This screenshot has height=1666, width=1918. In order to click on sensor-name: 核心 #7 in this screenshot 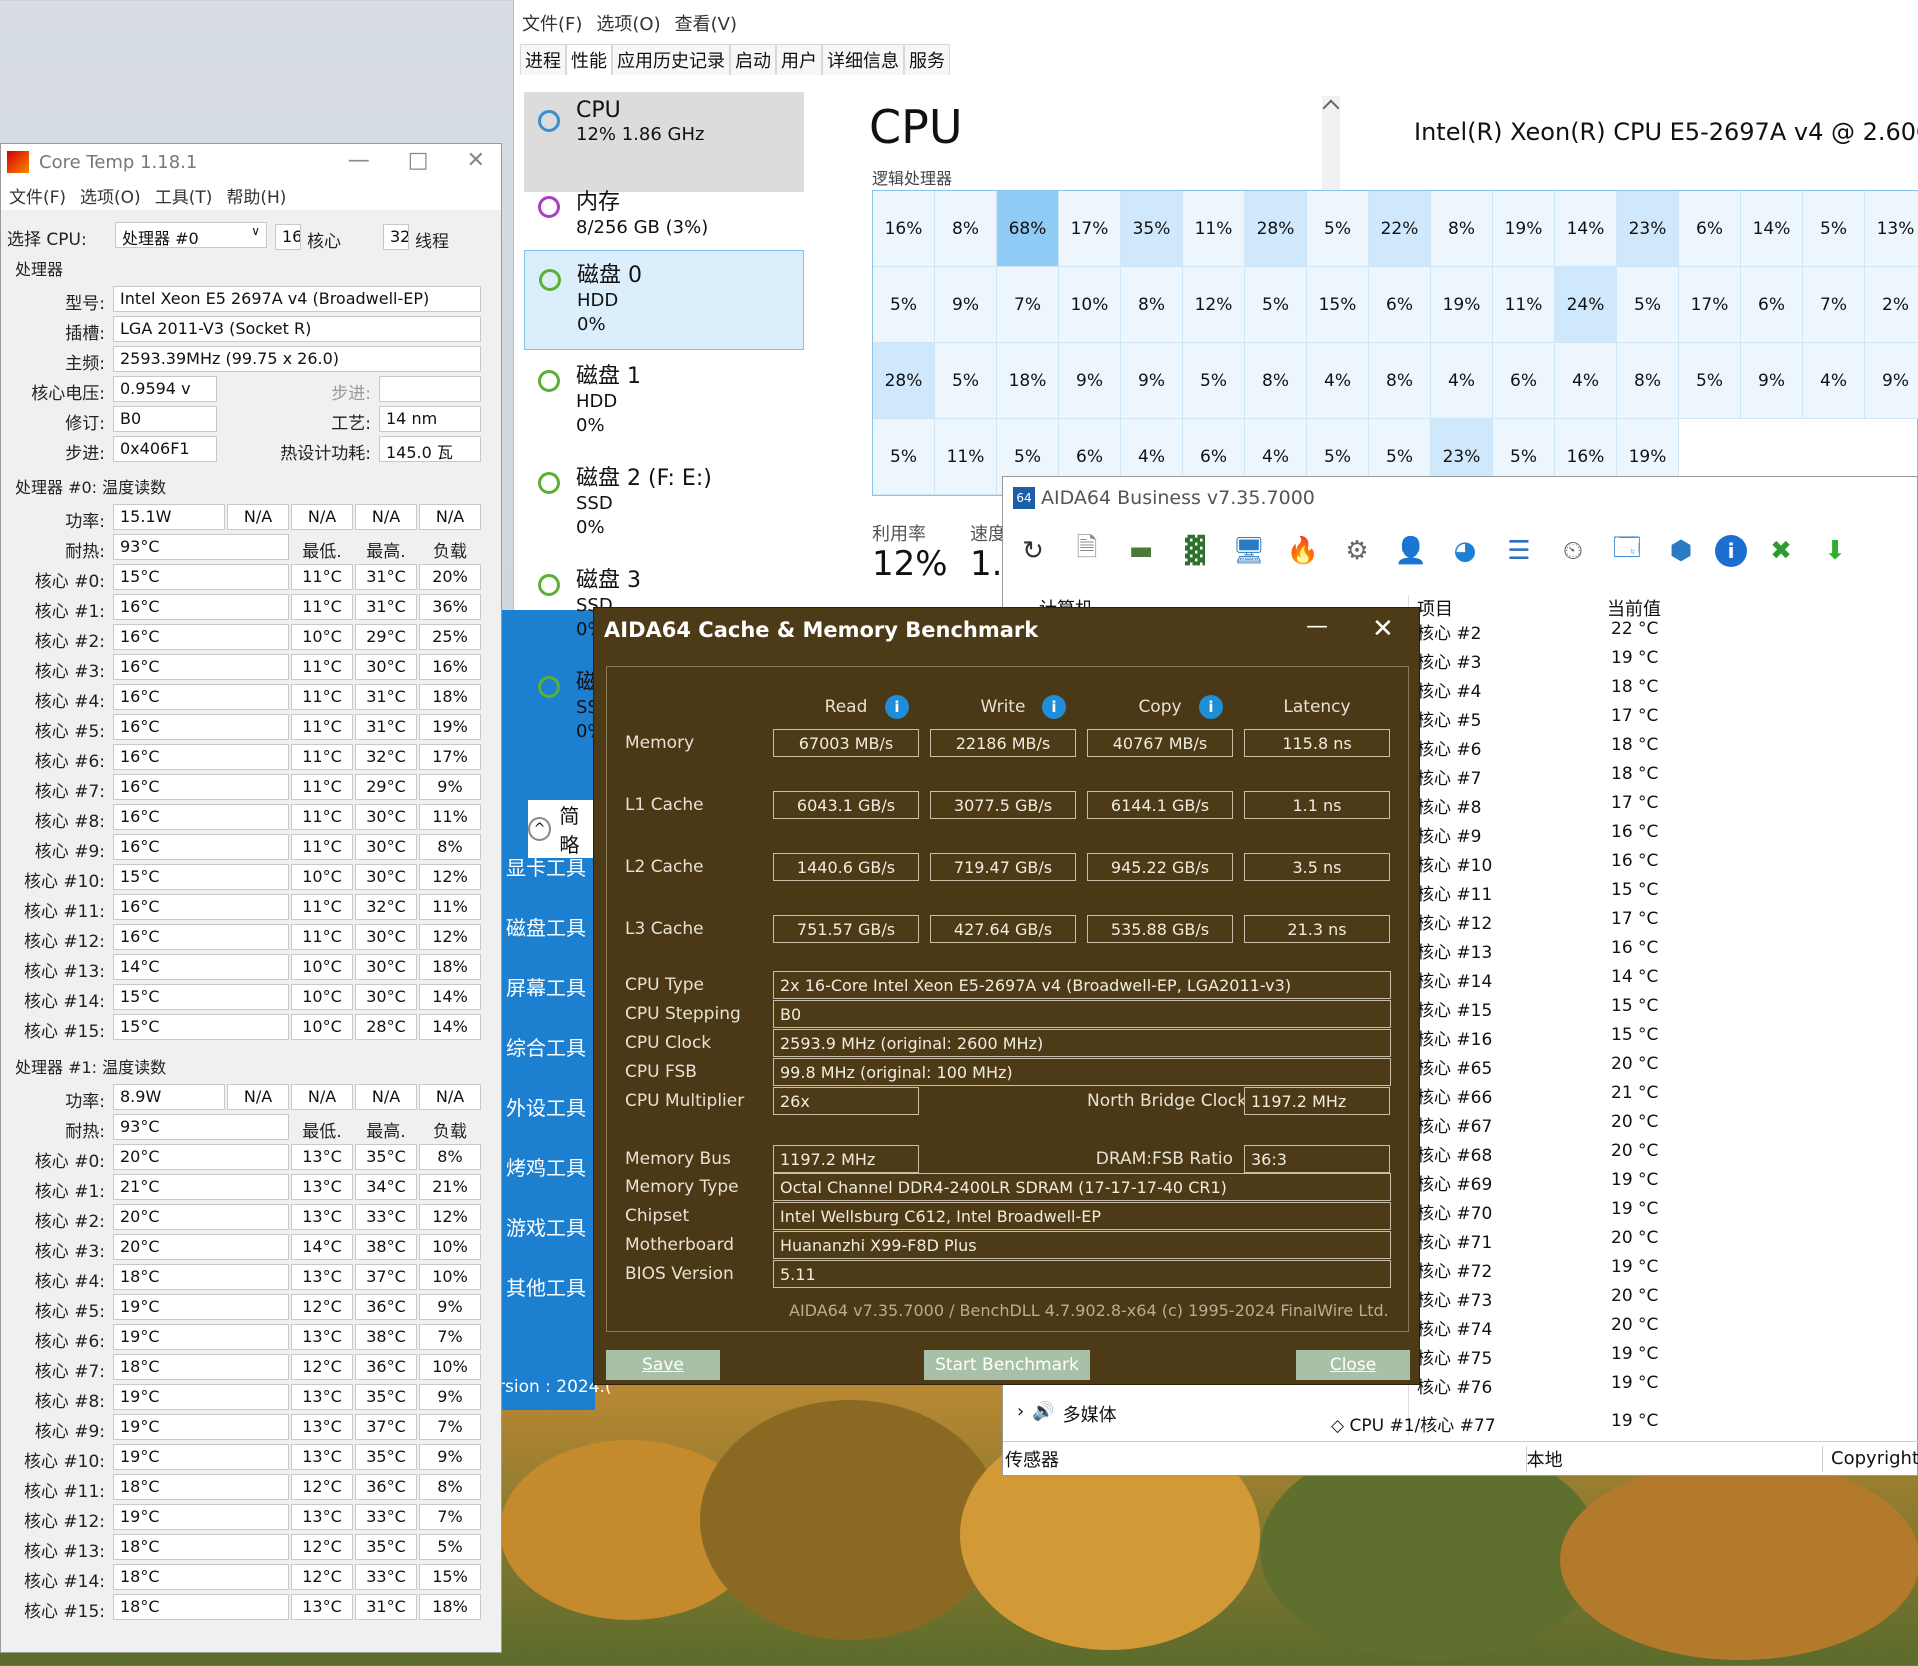, I will do `click(1449, 776)`.